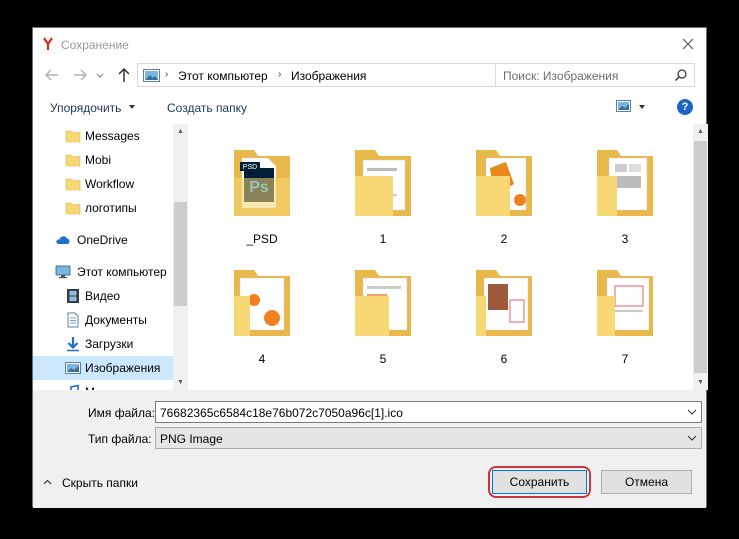  Describe the element at coordinates (100, 75) in the screenshot. I see `recent-dropdown-icon` at that location.